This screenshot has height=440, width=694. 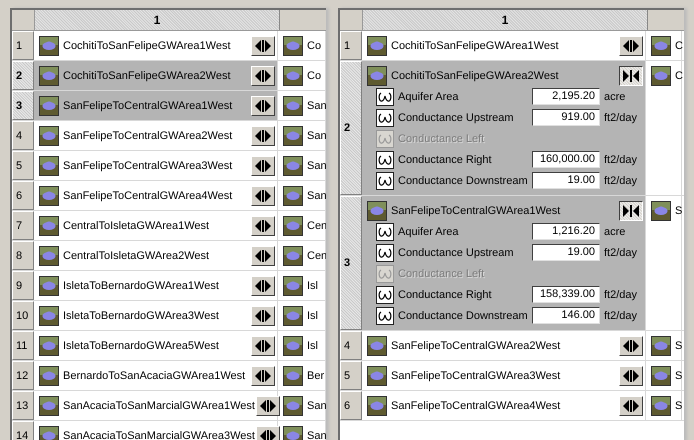 I want to click on table-cell: IsletaToBernardoGWArea1West, so click(x=156, y=285).